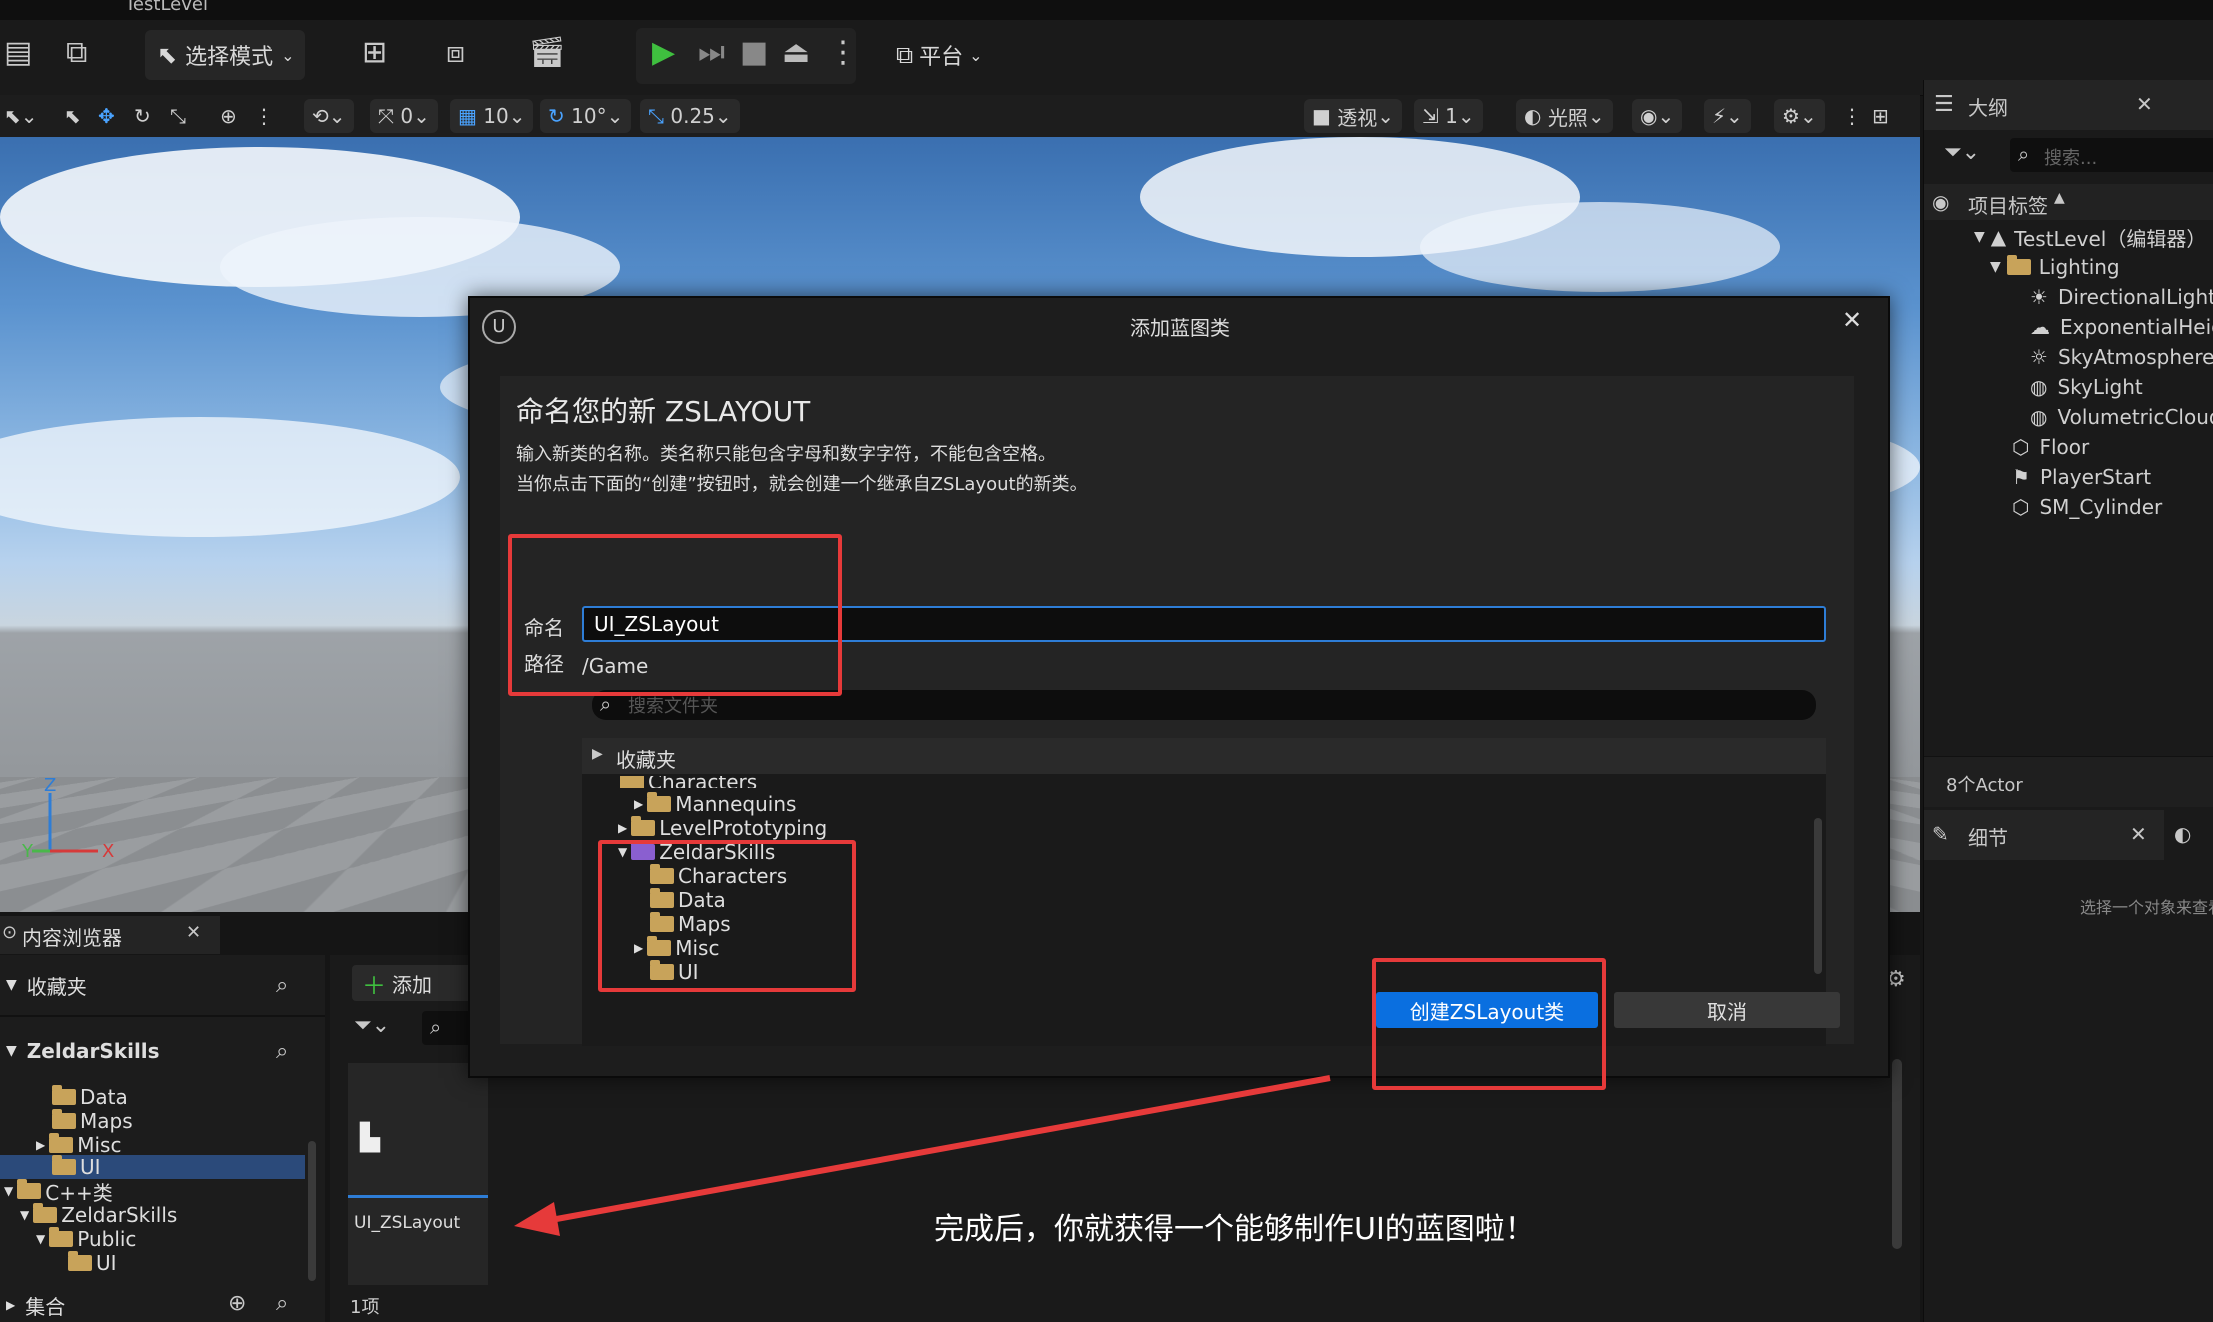  I want to click on add-actor-icon: ⊞, so click(374, 53).